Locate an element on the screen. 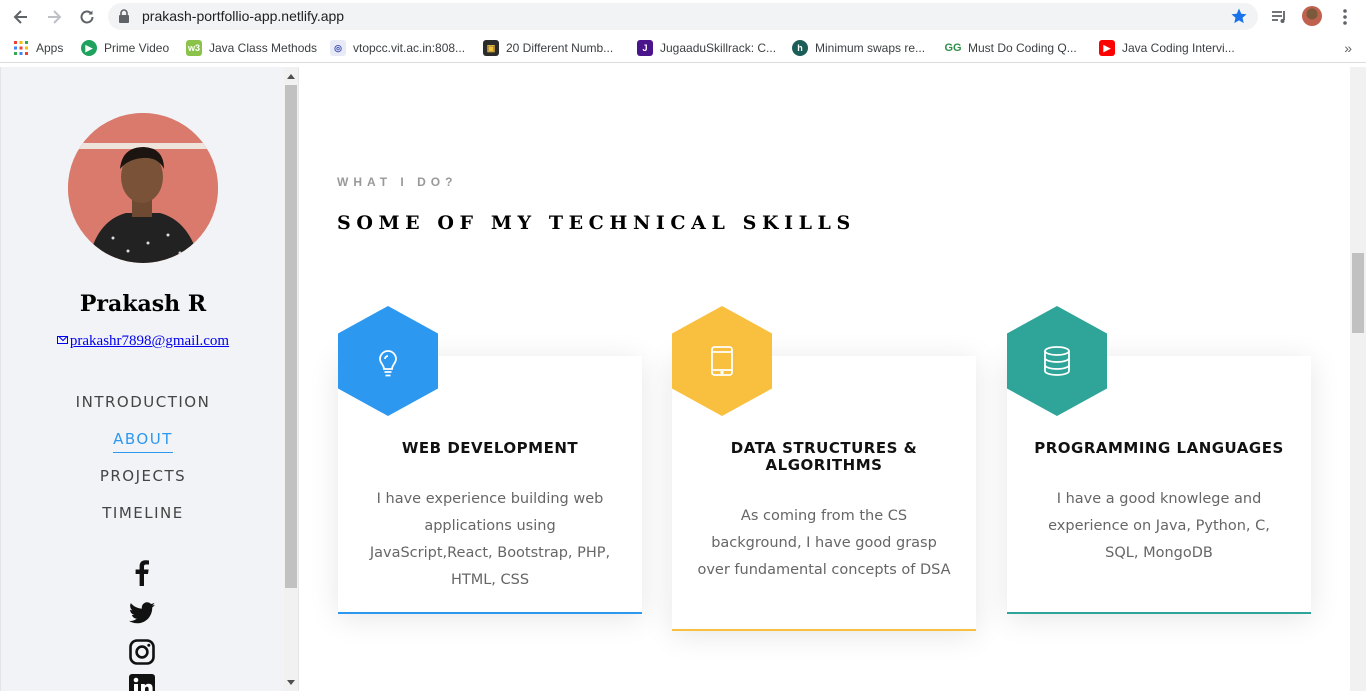 Image resolution: width=1366 pixels, height=691 pixels. arrow-right-icon is located at coordinates (55, 17).